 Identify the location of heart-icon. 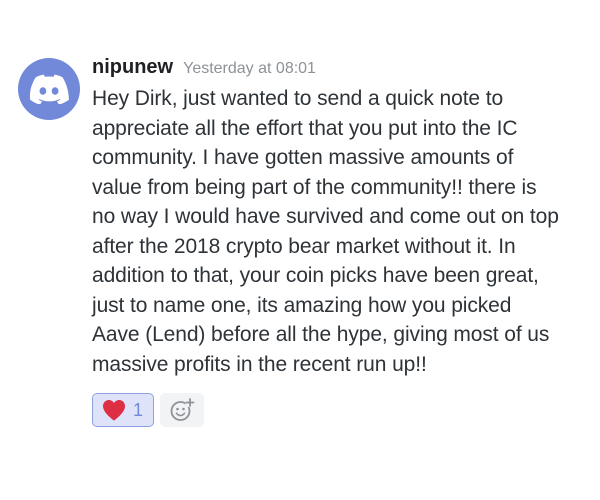
(114, 410).